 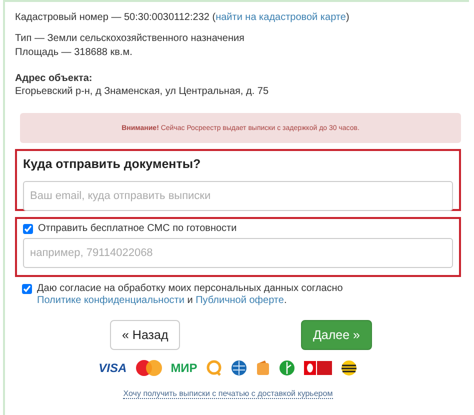 What do you see at coordinates (240, 300) in the screenshot?
I see `offer-link: Публичной оферте` at bounding box center [240, 300].